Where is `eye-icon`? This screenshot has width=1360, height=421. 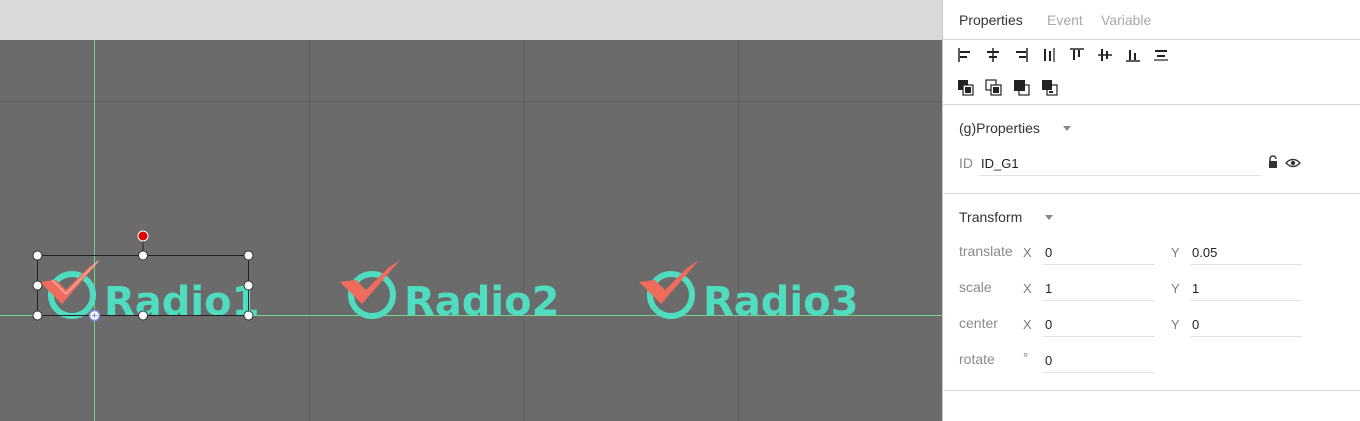
eye-icon is located at coordinates (1293, 165).